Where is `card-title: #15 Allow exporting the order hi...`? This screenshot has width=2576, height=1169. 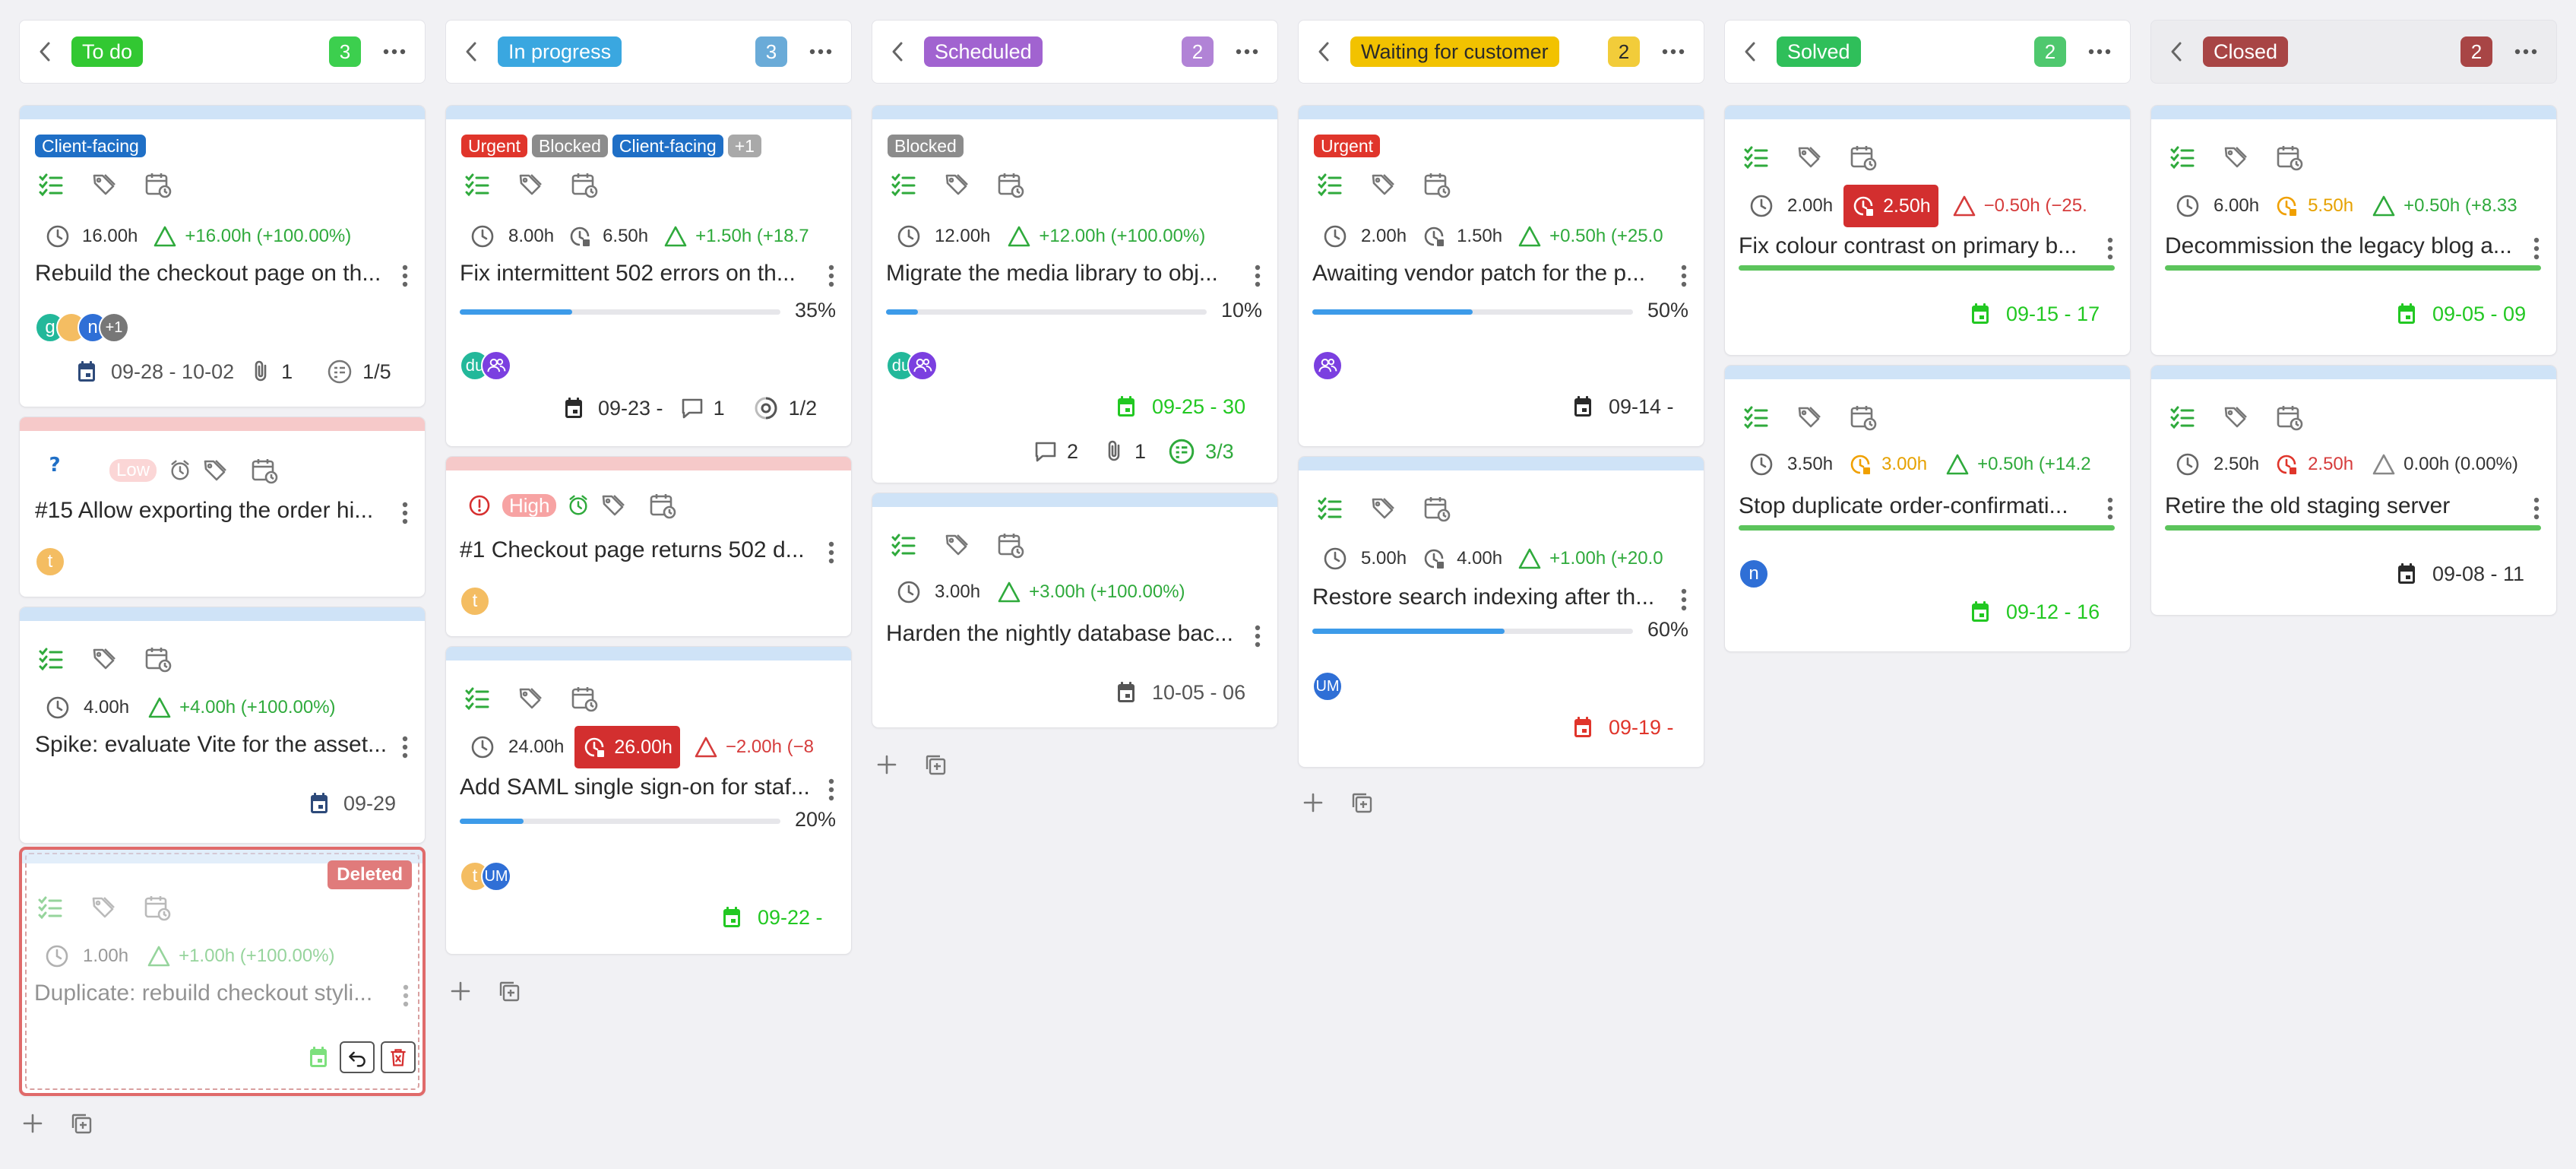
card-title: #15 Allow exporting the order hi... is located at coordinates (204, 511).